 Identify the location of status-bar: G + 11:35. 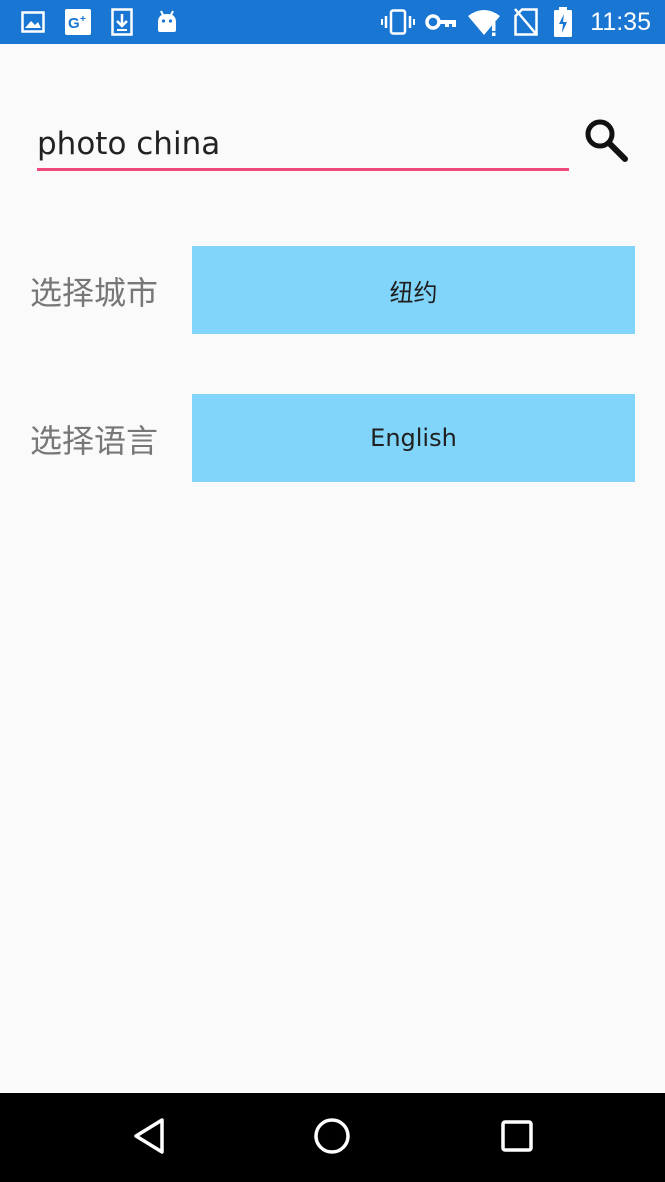
(332, 22).